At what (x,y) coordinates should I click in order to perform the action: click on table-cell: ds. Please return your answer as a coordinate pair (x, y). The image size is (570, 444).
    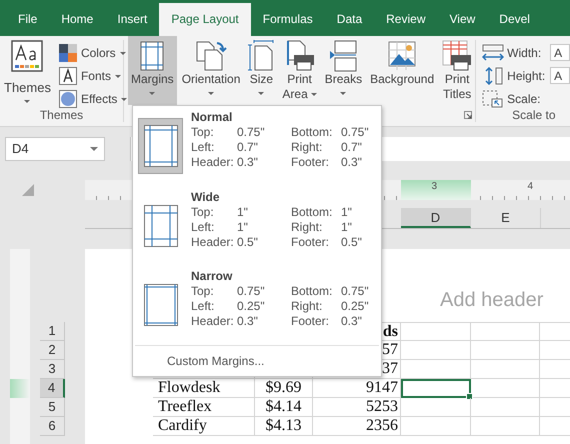
    Looking at the image, I should click on (390, 331).